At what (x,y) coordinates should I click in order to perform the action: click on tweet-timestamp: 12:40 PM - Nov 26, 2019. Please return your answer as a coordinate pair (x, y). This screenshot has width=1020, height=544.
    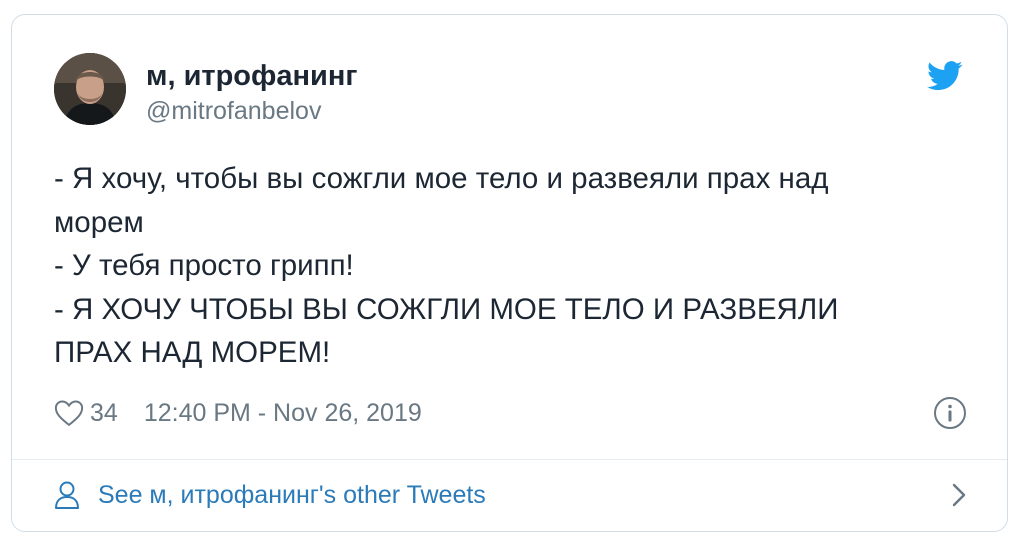
    Looking at the image, I should click on (283, 413).